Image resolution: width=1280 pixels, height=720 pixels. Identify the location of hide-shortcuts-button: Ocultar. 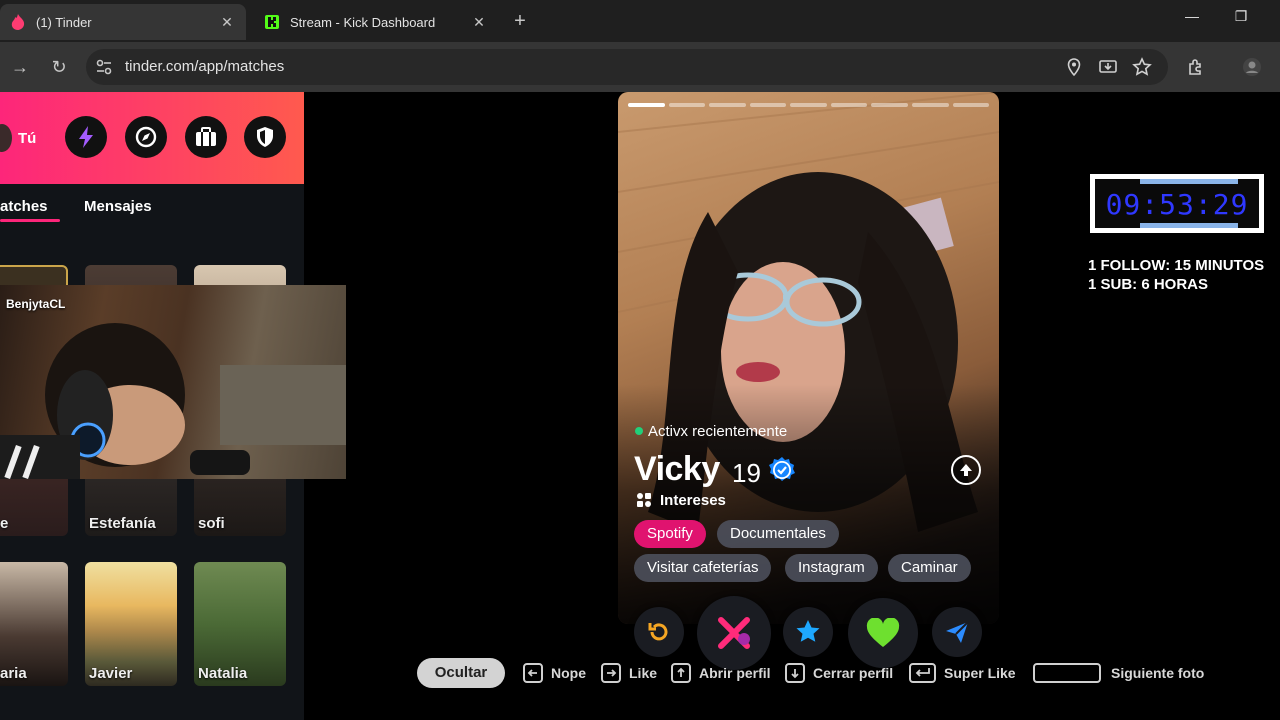
(461, 673).